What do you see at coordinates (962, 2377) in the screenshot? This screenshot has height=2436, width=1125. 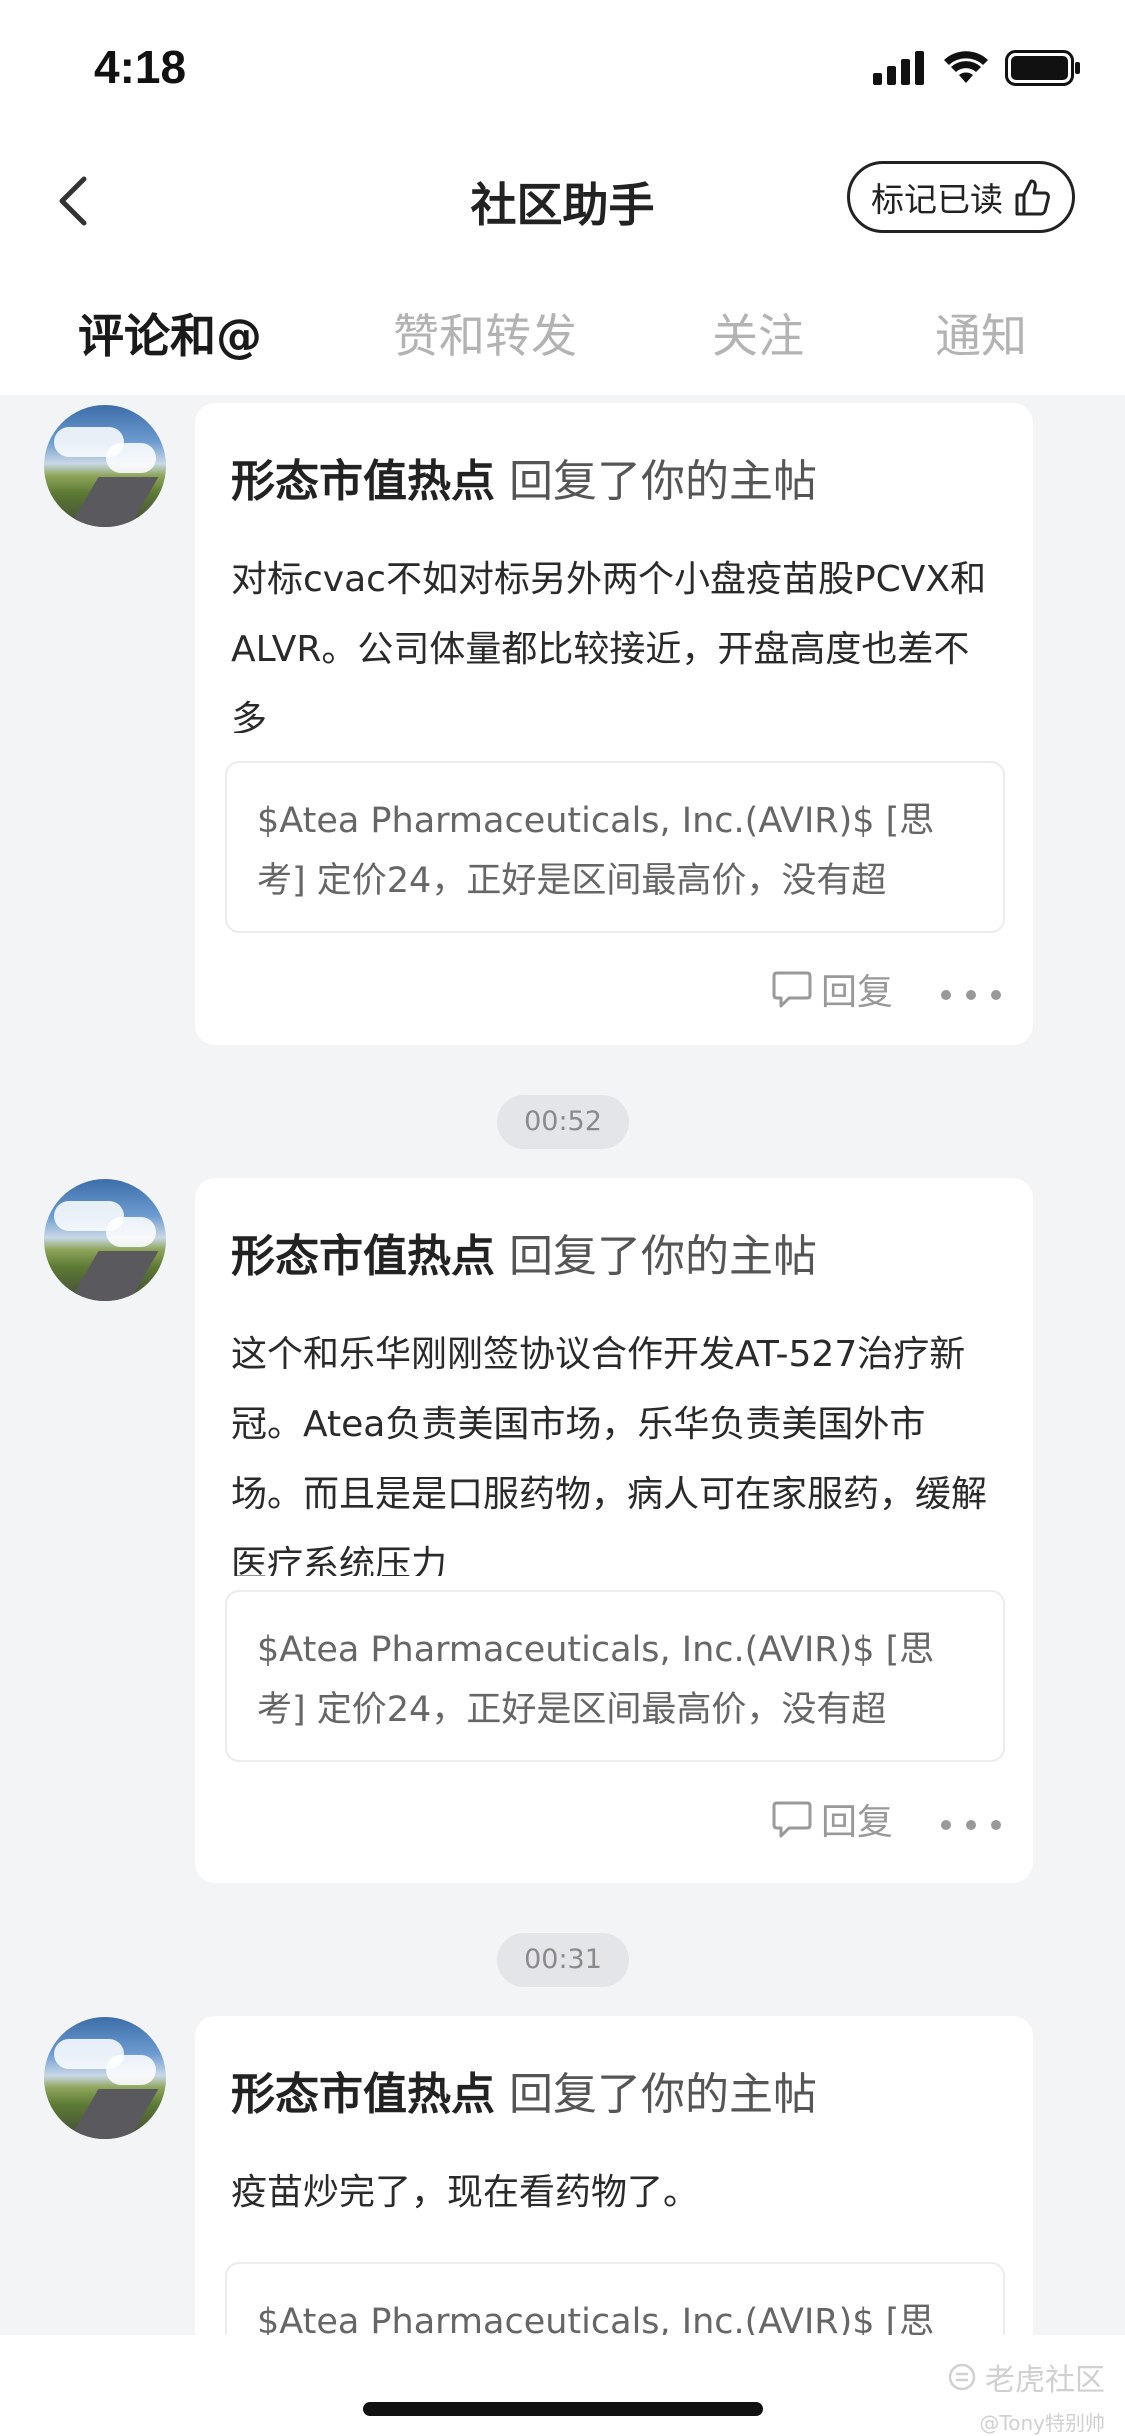 I see `tiger-logo-icon` at bounding box center [962, 2377].